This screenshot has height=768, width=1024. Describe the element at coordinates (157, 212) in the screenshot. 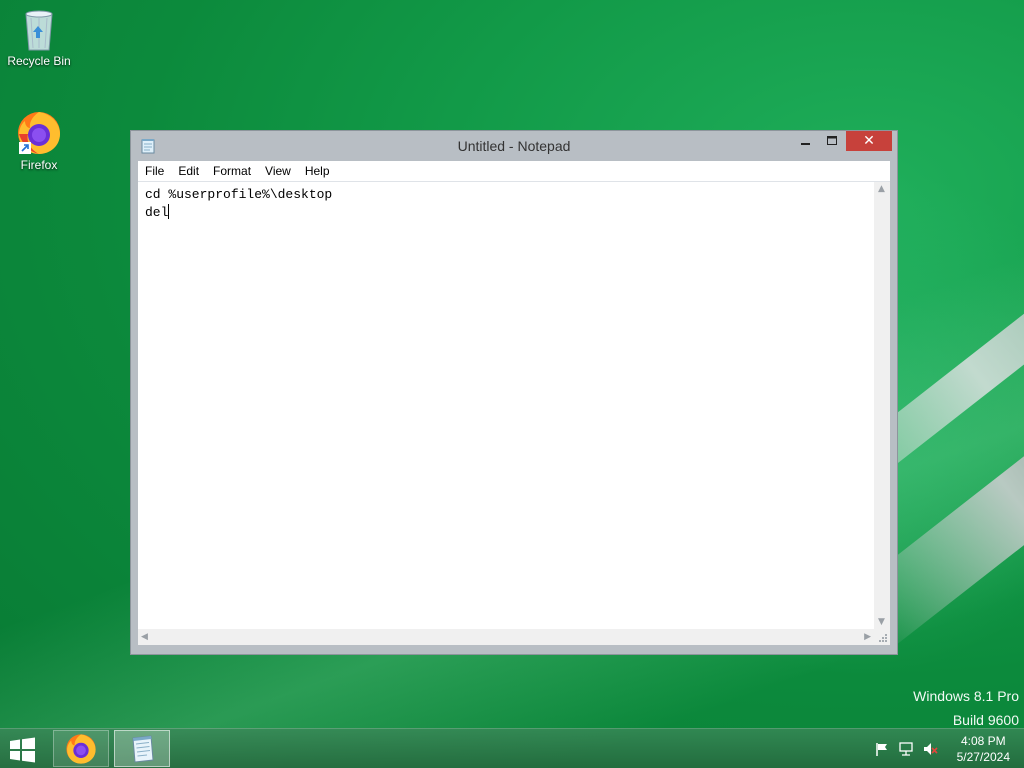

I see `text-line-2: del` at that location.